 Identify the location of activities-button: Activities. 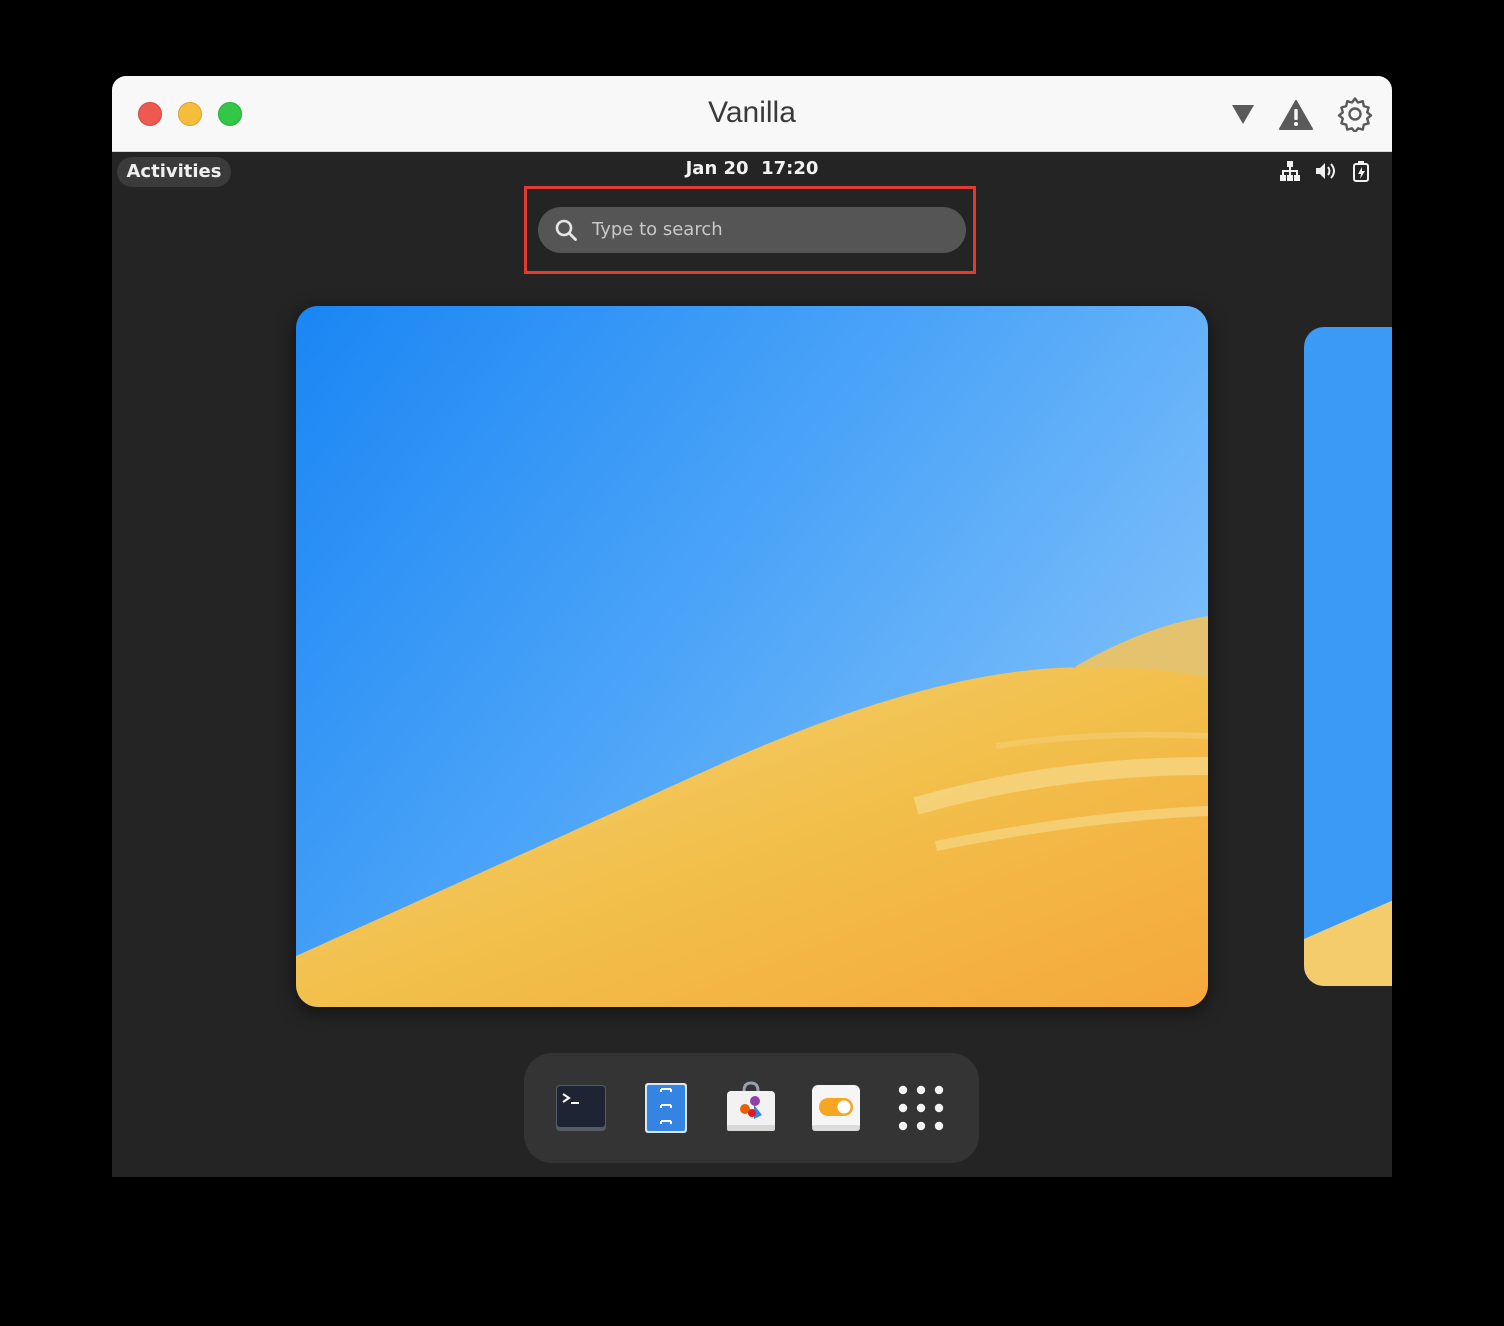
(174, 172).